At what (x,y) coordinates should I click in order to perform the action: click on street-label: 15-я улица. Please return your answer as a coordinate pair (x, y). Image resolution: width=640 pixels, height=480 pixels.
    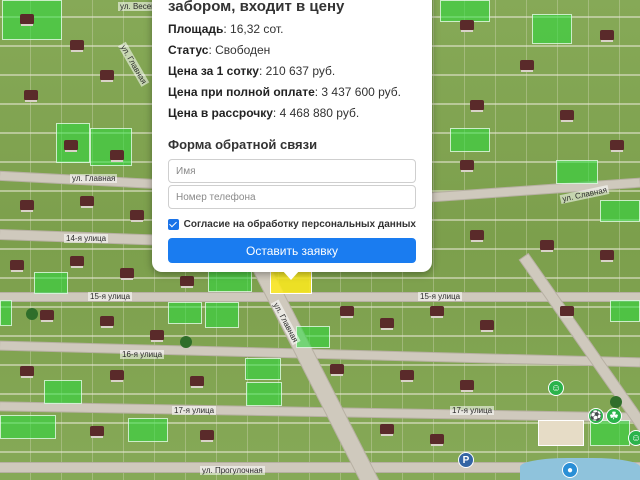
    Looking at the image, I should click on (110, 296).